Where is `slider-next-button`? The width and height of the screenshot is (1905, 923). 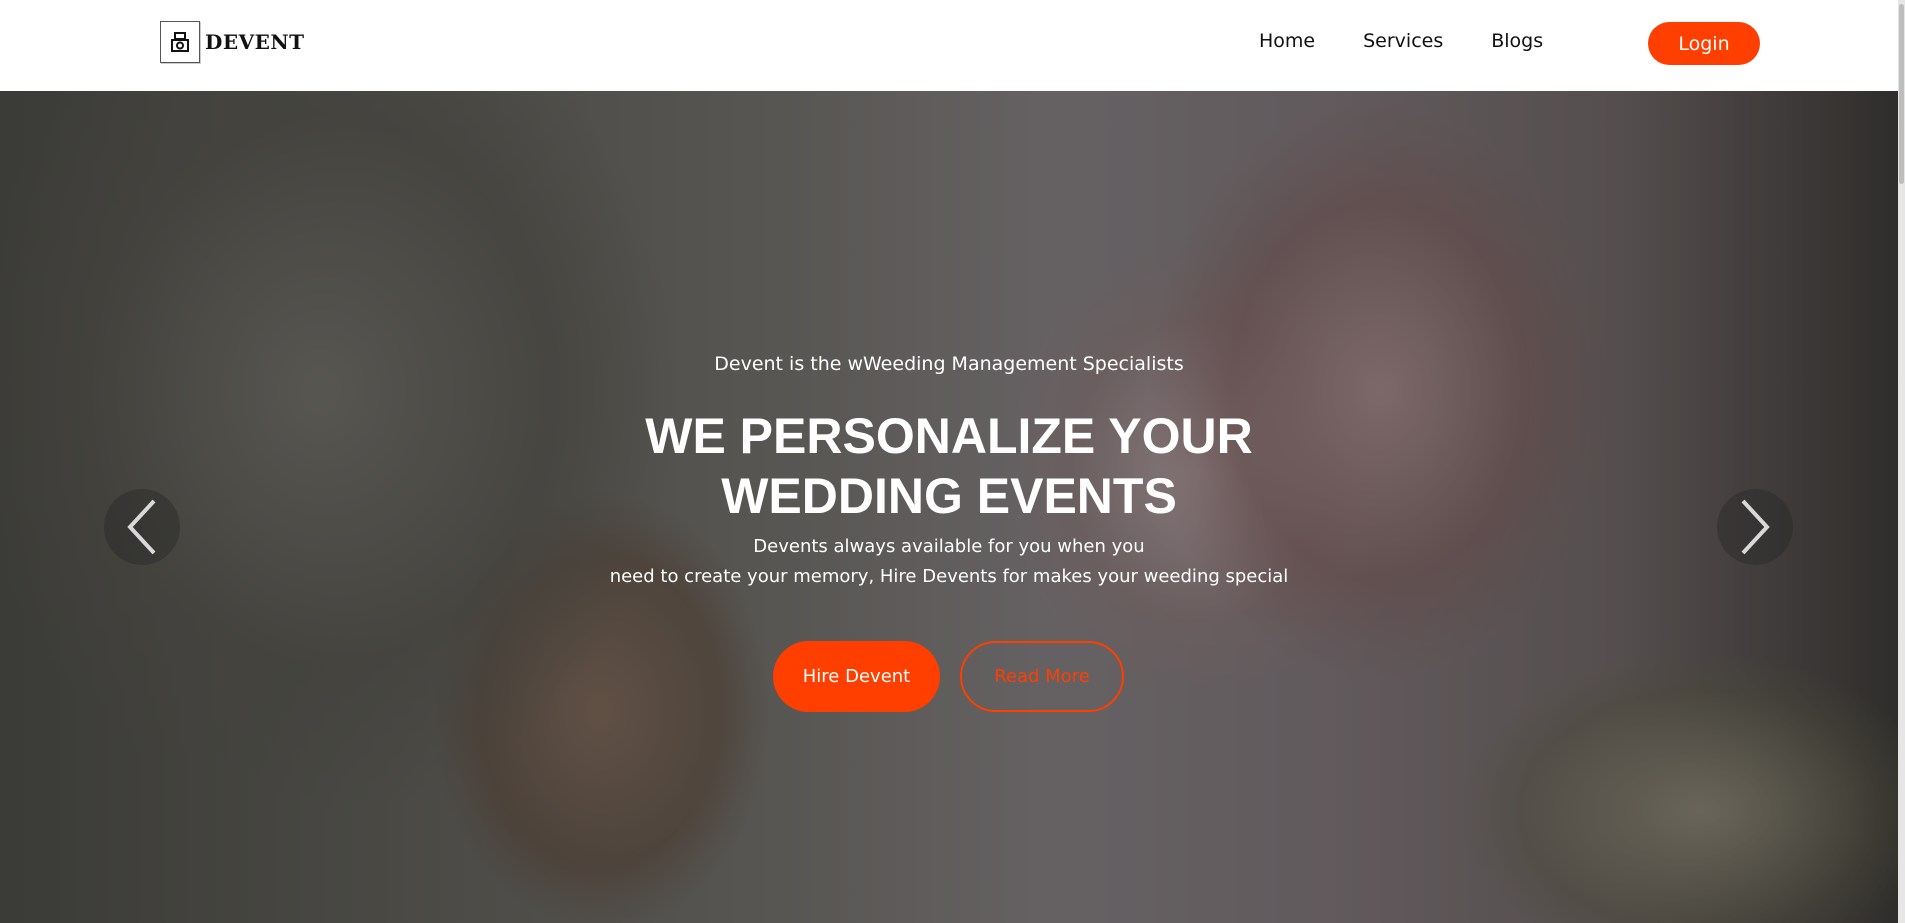 slider-next-button is located at coordinates (1755, 527).